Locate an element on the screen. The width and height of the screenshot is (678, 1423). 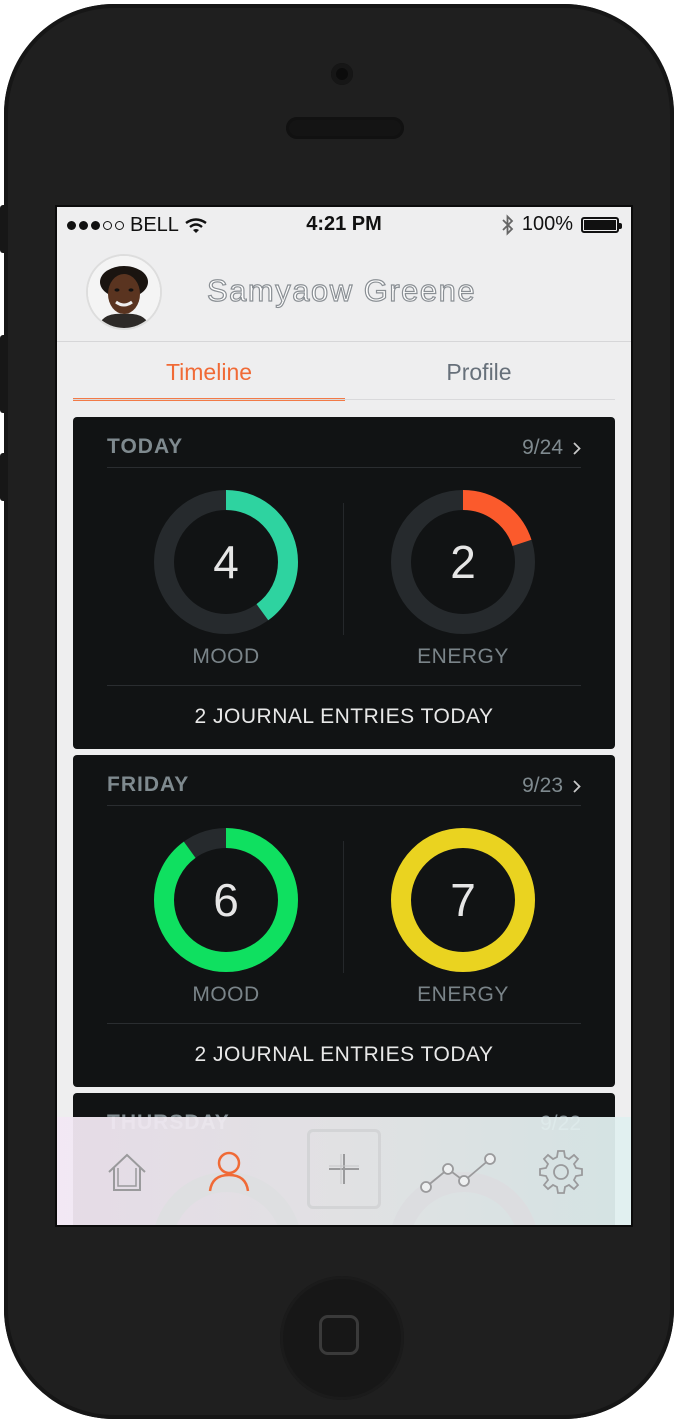
battery-percent: 100% is located at coordinates (547, 224).